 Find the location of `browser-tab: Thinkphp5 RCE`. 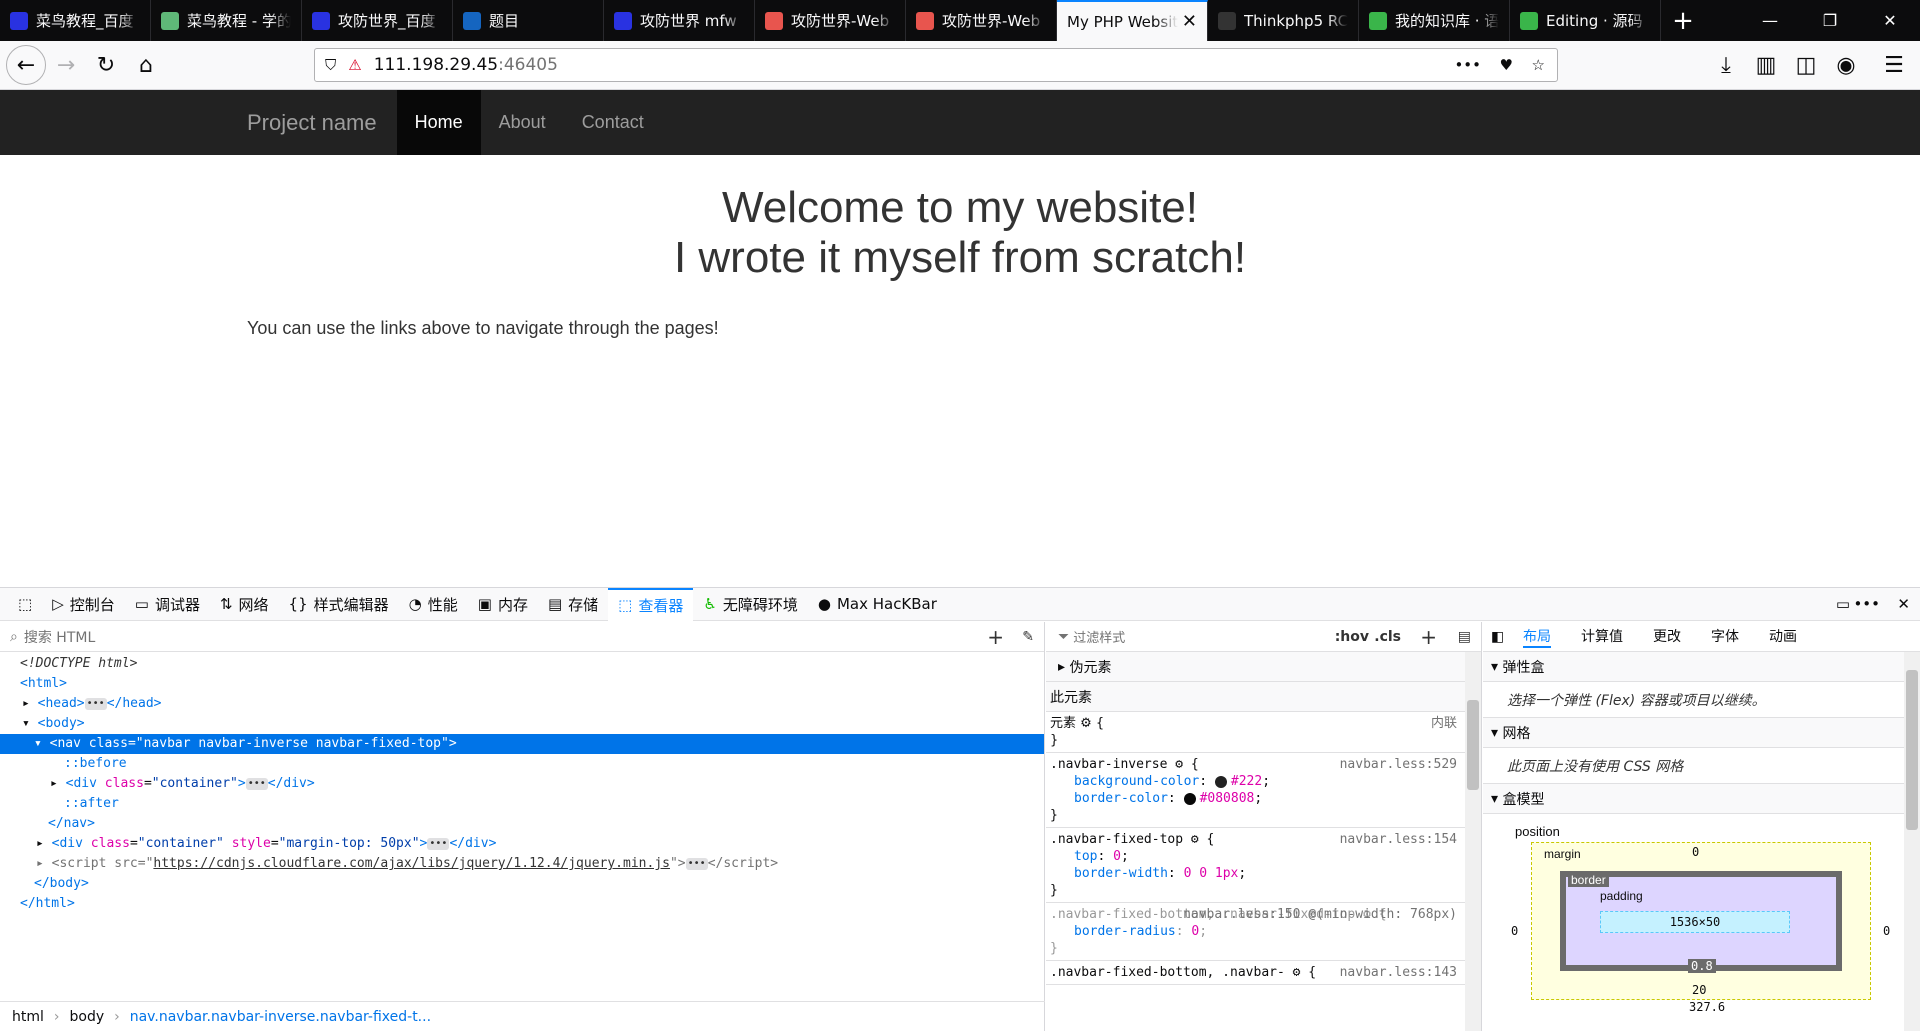

browser-tab: Thinkphp5 RCE is located at coordinates (1283, 20).